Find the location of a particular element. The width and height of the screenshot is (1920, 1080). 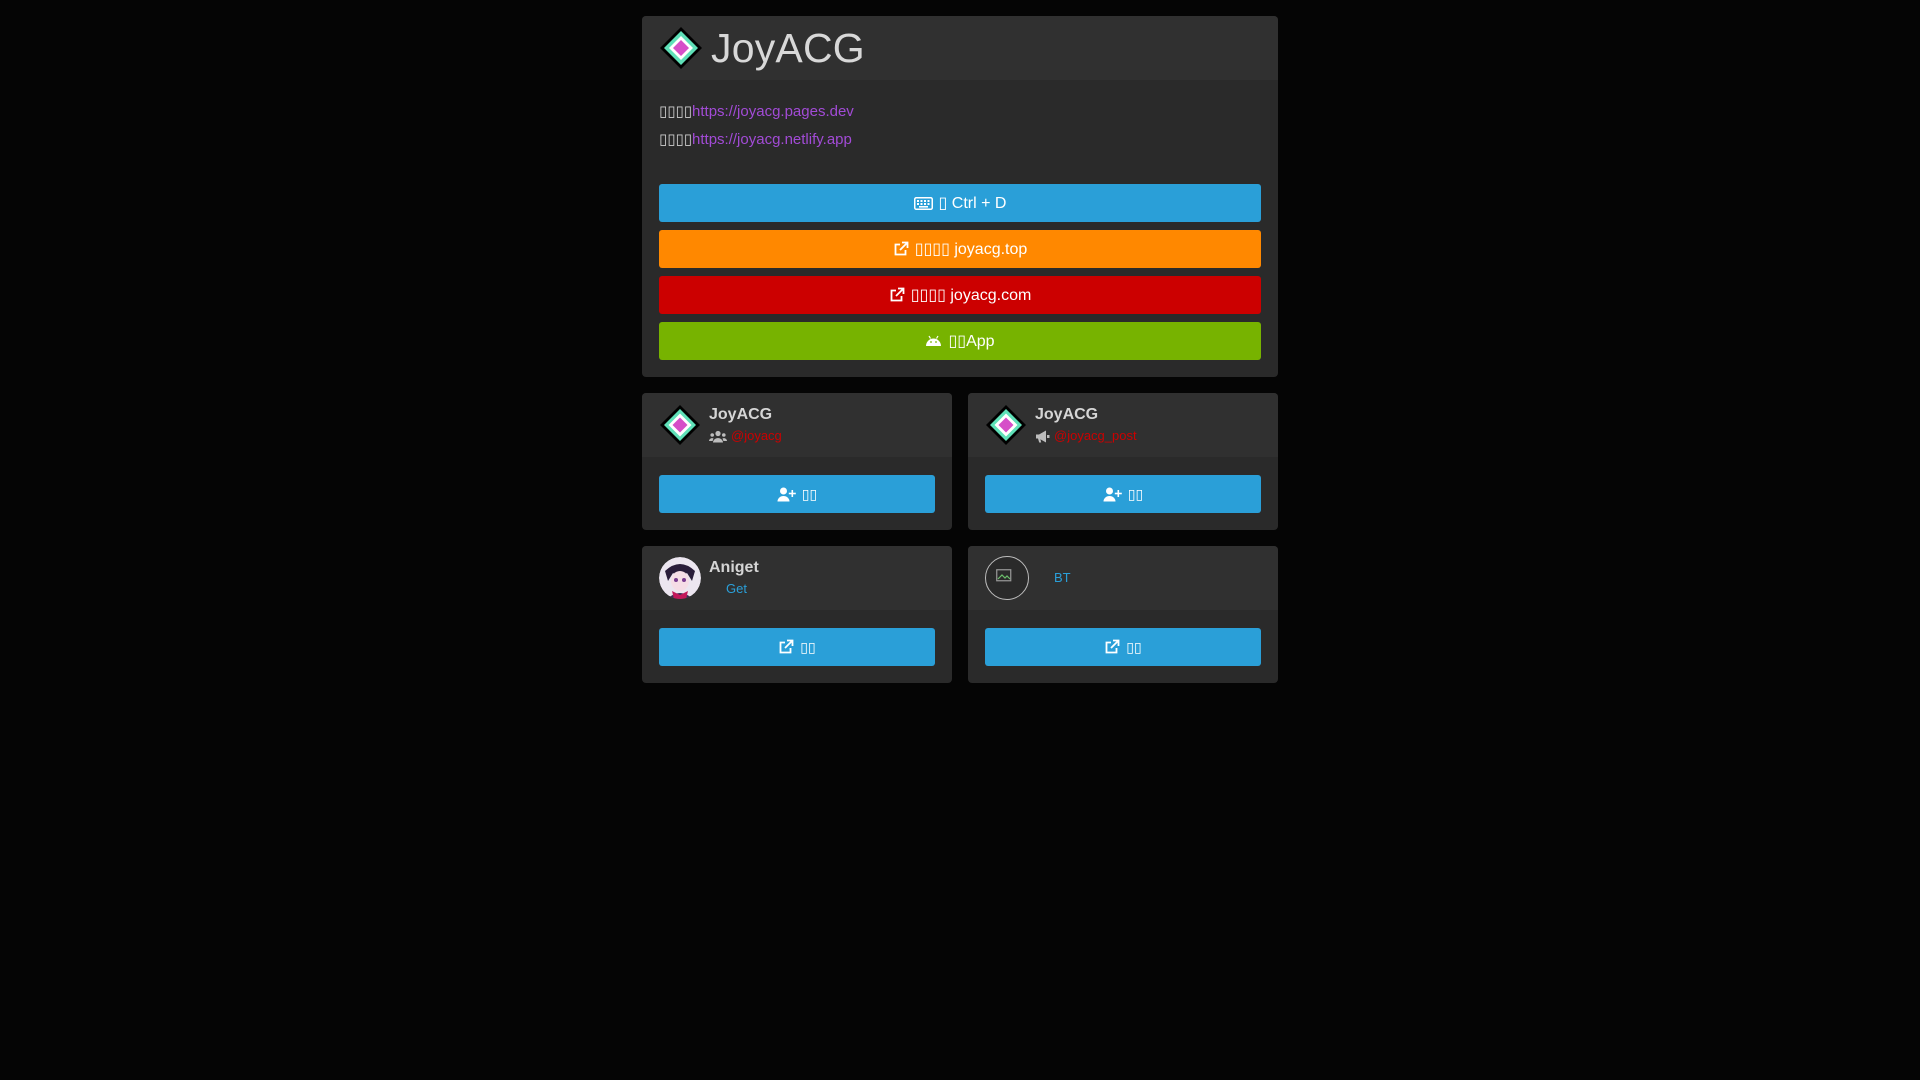

bookmark-button: ▯ Ctrl + D is located at coordinates (960, 203).